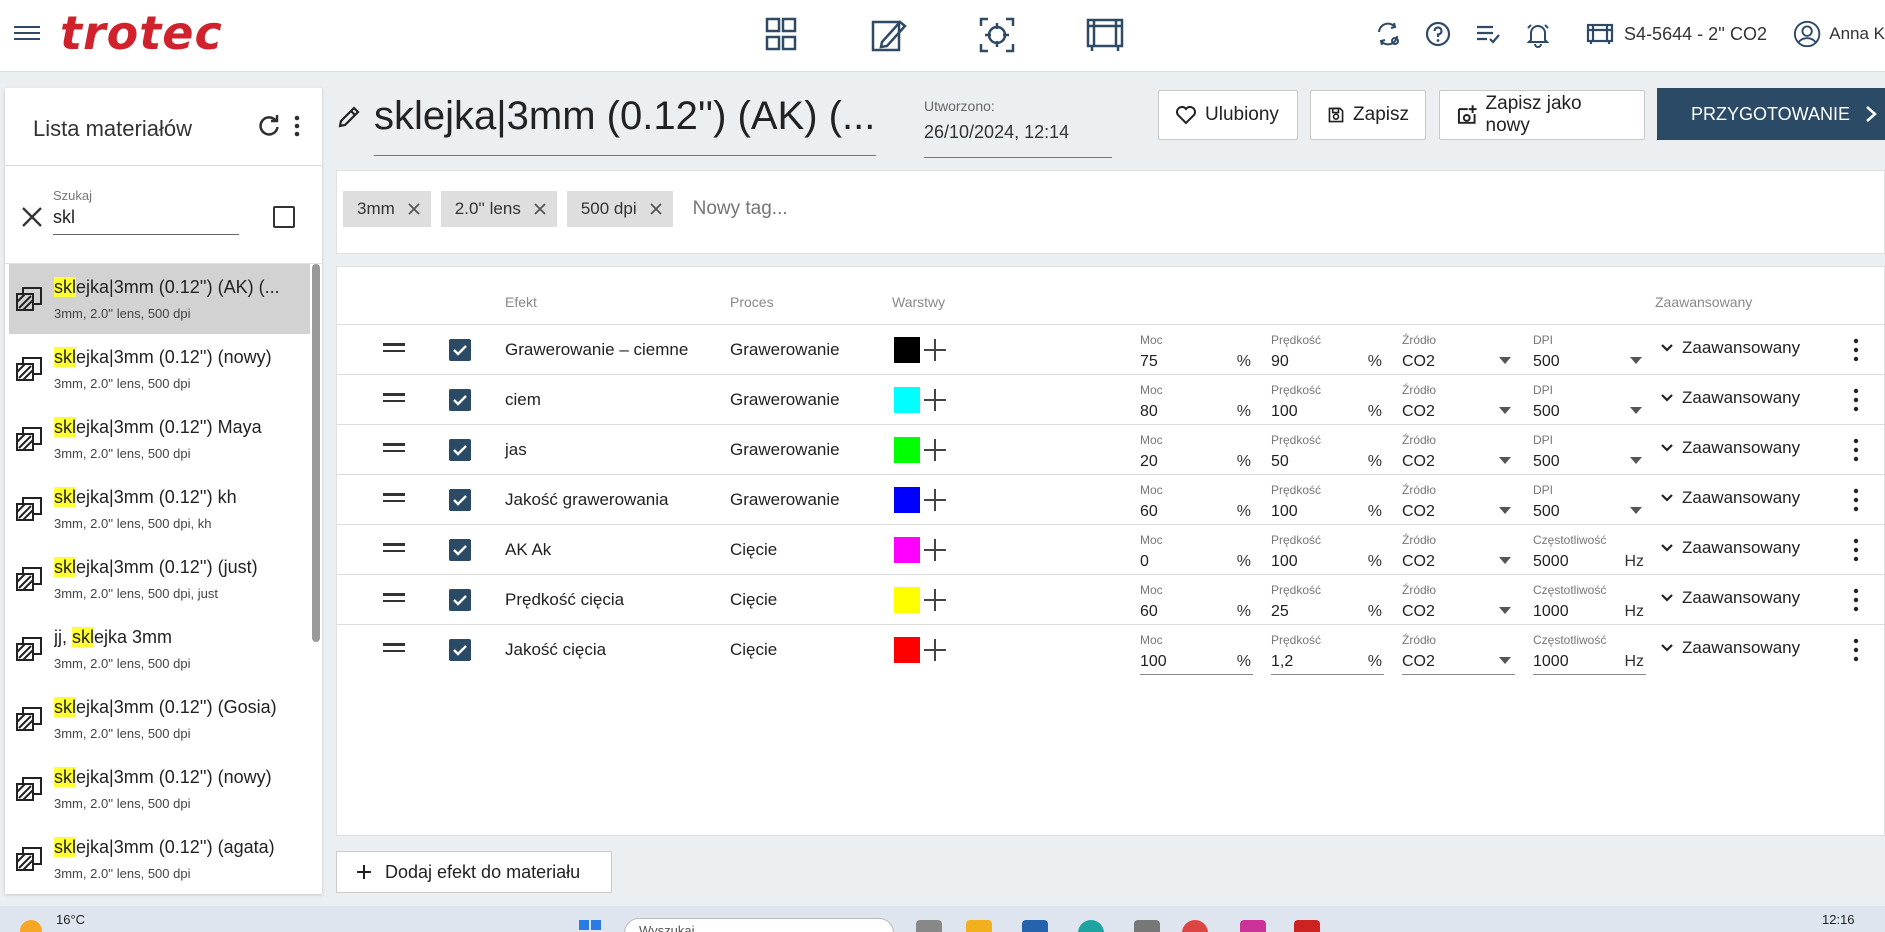 This screenshot has height=932, width=1885. What do you see at coordinates (1676, 34) in the screenshot?
I see `machine-selector: S4-5644 - 2'' CO2` at bounding box center [1676, 34].